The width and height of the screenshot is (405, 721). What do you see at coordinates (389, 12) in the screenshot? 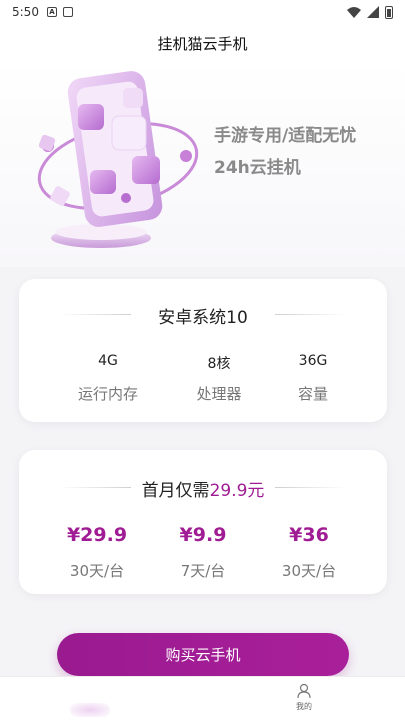
I see `battery-icon` at bounding box center [389, 12].